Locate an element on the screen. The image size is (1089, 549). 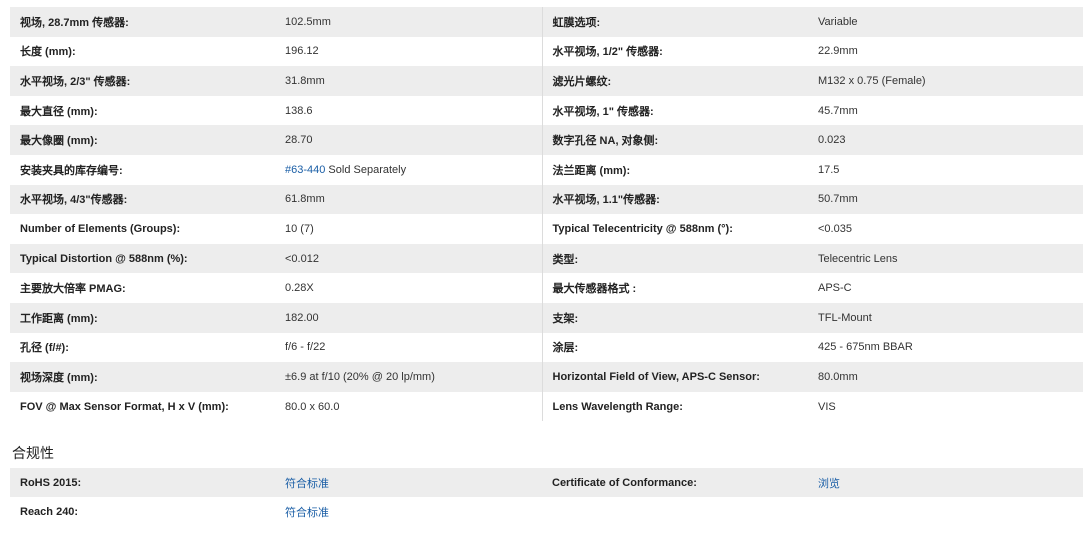
spec-label: FOV @ Max Sensor Format, H x V (mm): is located at coordinates (142, 406).